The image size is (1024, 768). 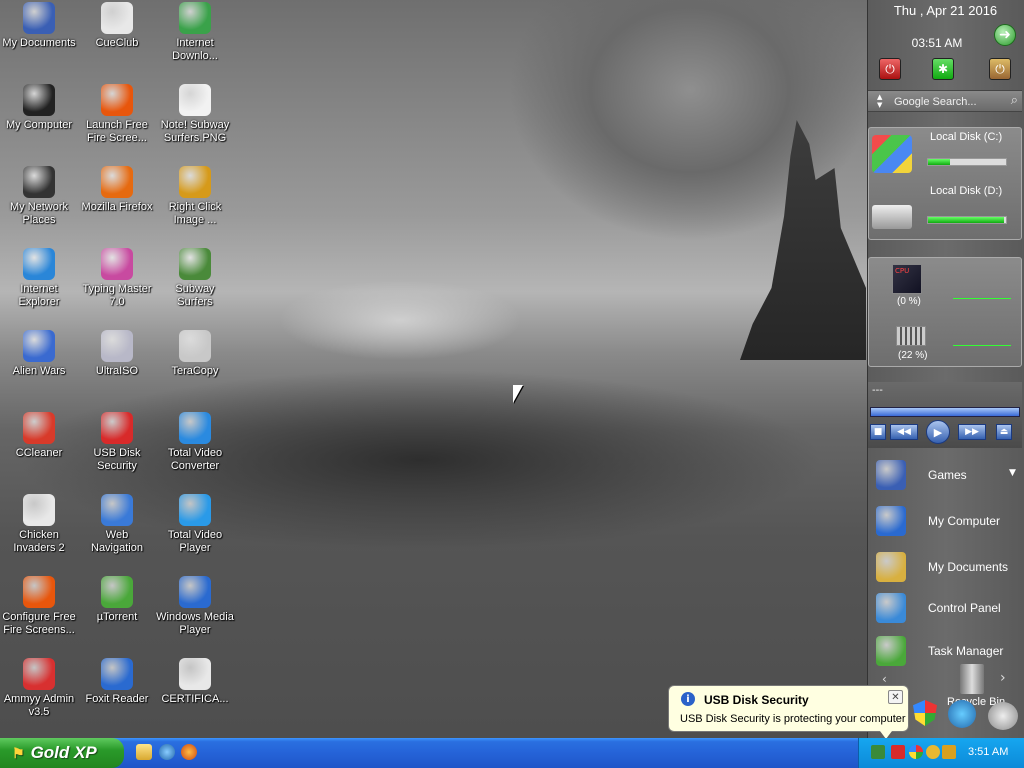 I want to click on games-dropdown-icon: ▼, so click(x=1012, y=473).